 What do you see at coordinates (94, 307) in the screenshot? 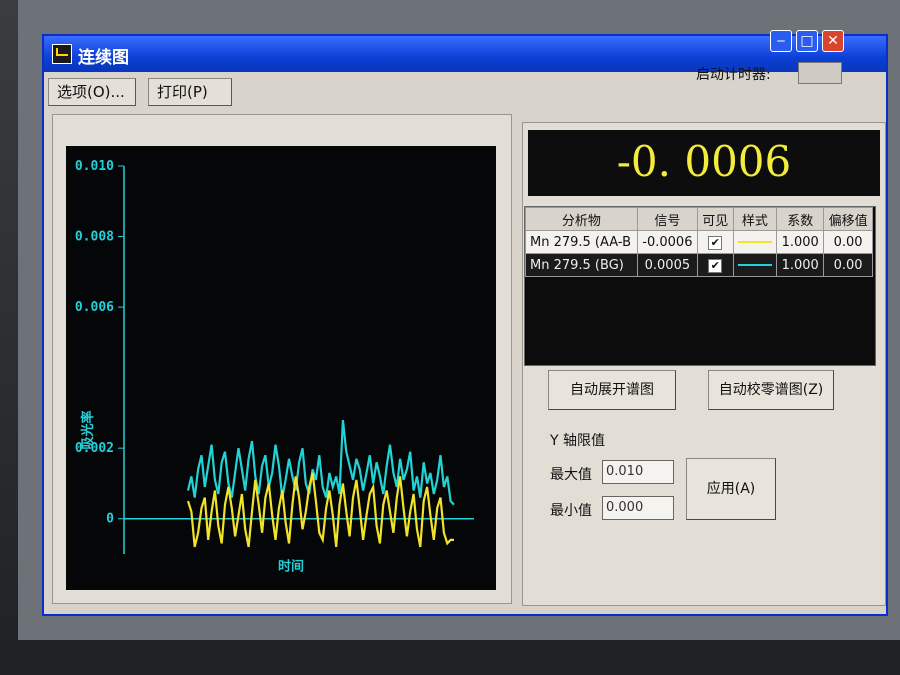
I see `y-tick-label: 0.006` at bounding box center [94, 307].